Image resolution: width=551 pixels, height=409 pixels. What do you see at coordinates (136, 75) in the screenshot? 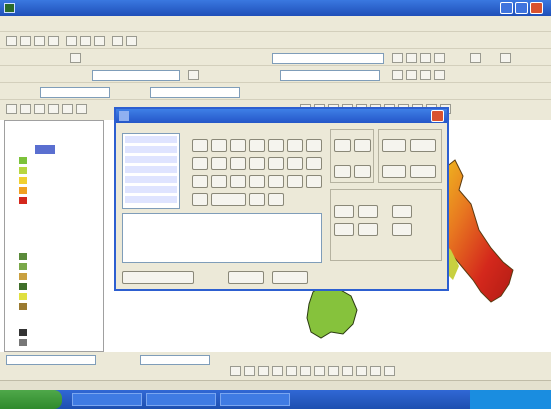
I see `analysis-field` at bounding box center [136, 75].